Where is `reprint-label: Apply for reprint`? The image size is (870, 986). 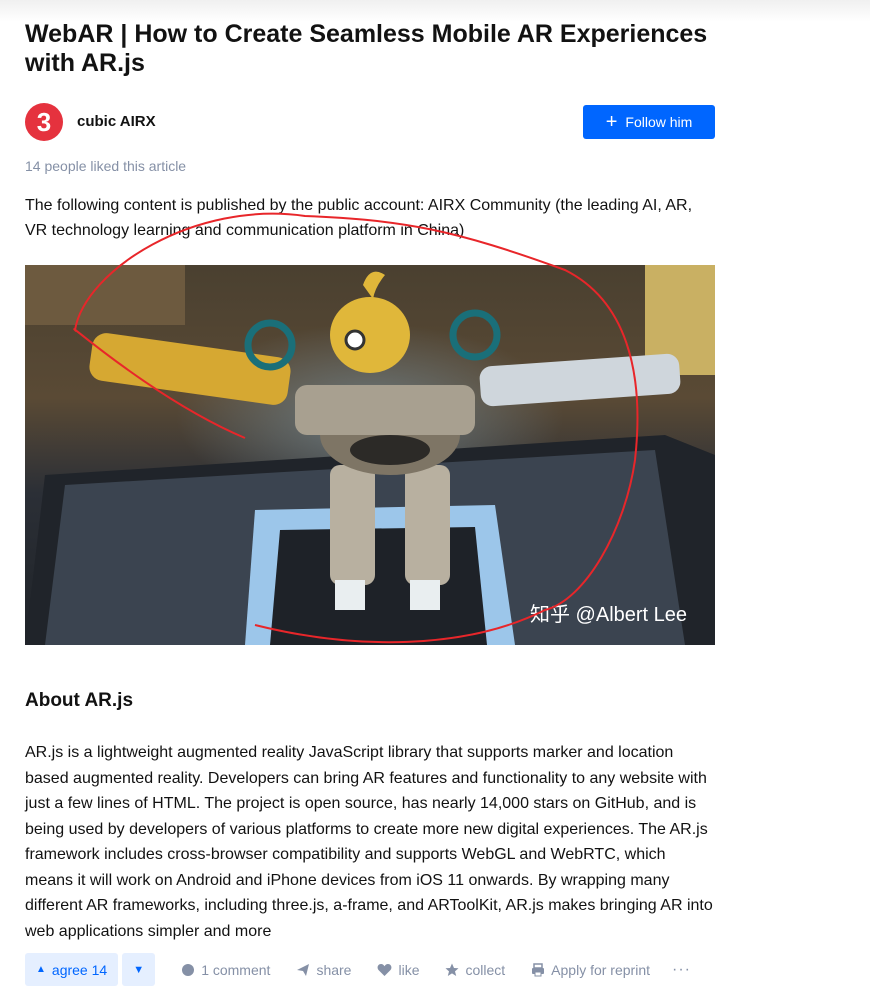 reprint-label: Apply for reprint is located at coordinates (600, 969).